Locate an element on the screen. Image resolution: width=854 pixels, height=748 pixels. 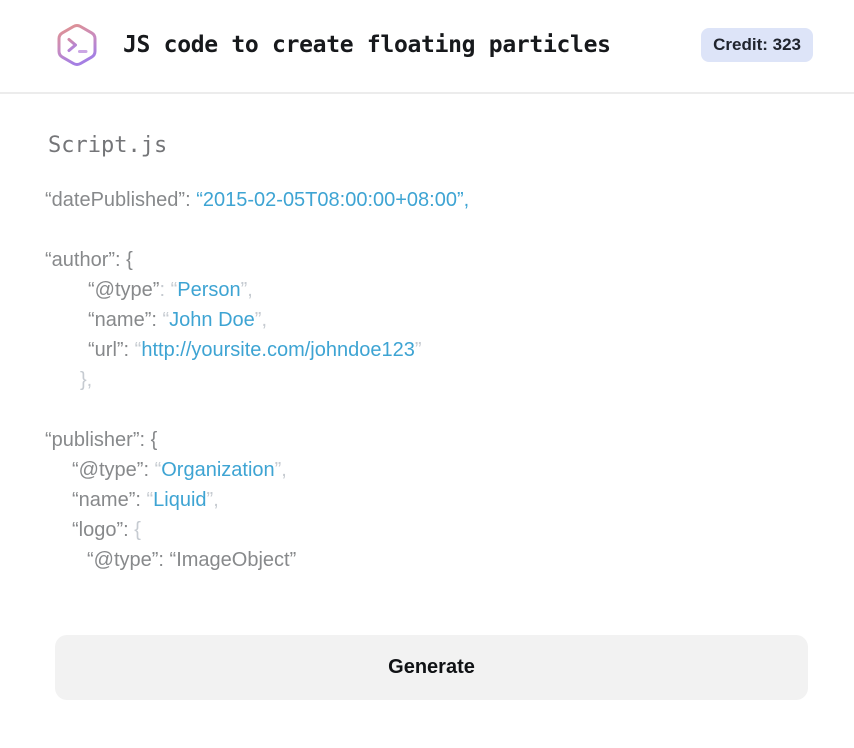
code-segment: “@type”: “ImageObject” is located at coordinates (192, 560).